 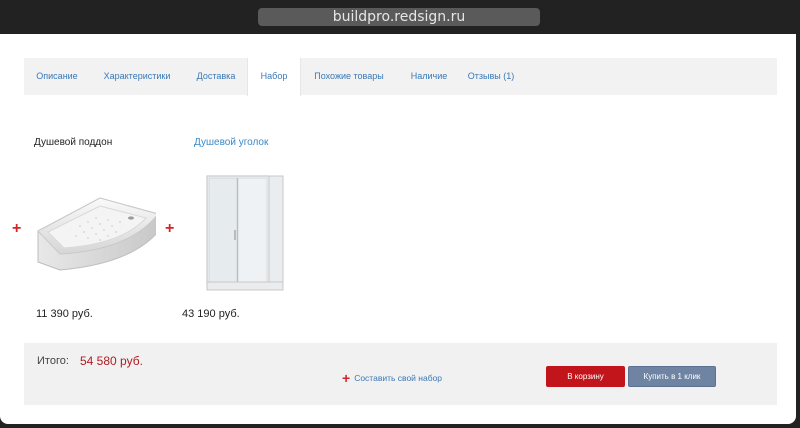 I want to click on item-price-shower-tray: 11 390 руб., so click(x=64, y=314).